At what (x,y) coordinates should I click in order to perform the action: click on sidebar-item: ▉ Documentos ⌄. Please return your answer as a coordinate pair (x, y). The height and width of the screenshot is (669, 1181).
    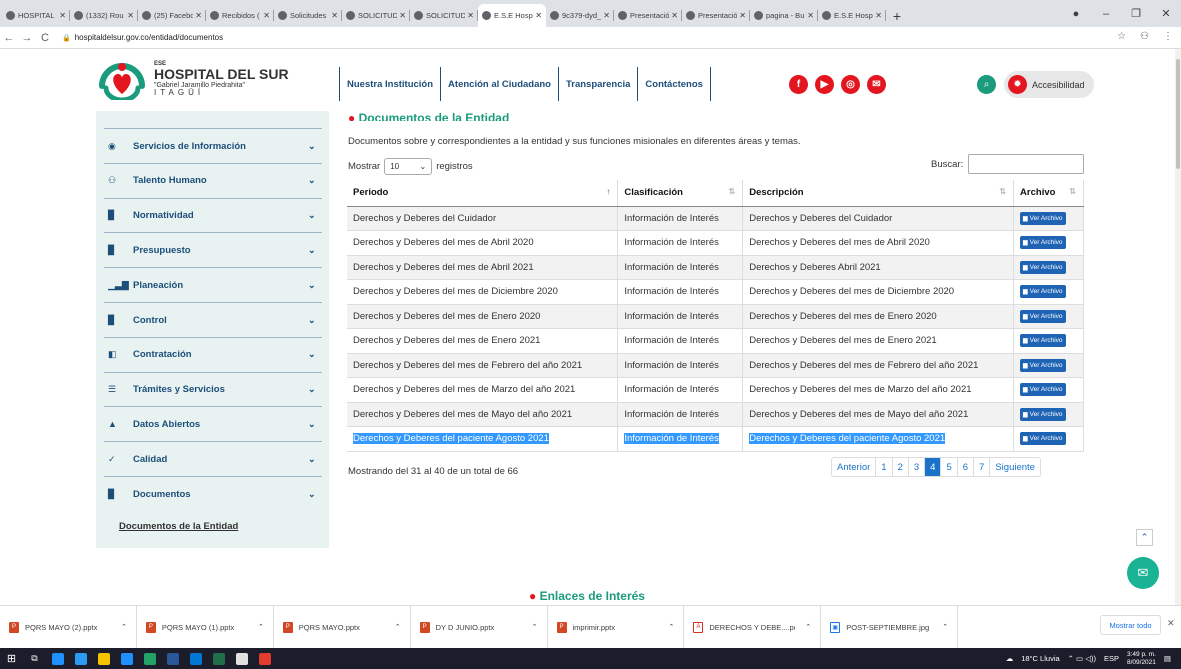
    Looking at the image, I should click on (213, 493).